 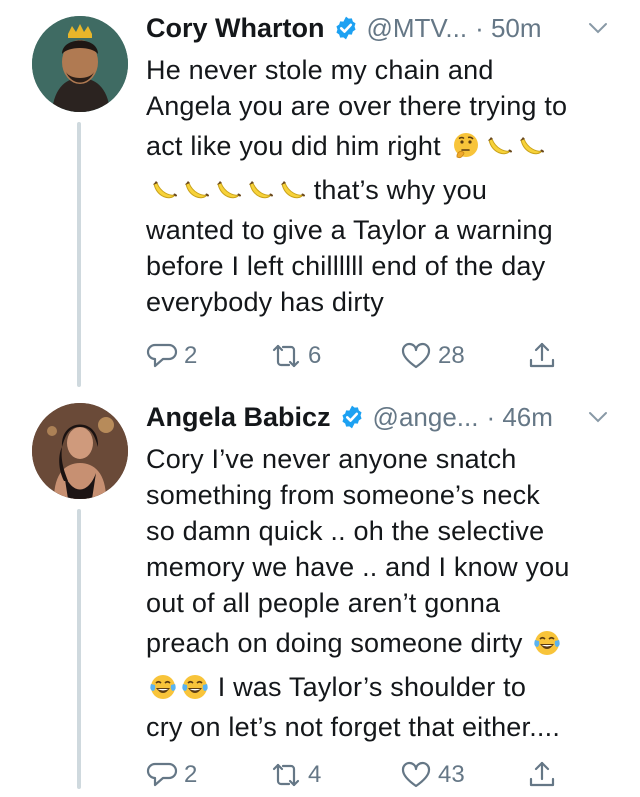 What do you see at coordinates (432, 356) in the screenshot?
I see `like-button: 28` at bounding box center [432, 356].